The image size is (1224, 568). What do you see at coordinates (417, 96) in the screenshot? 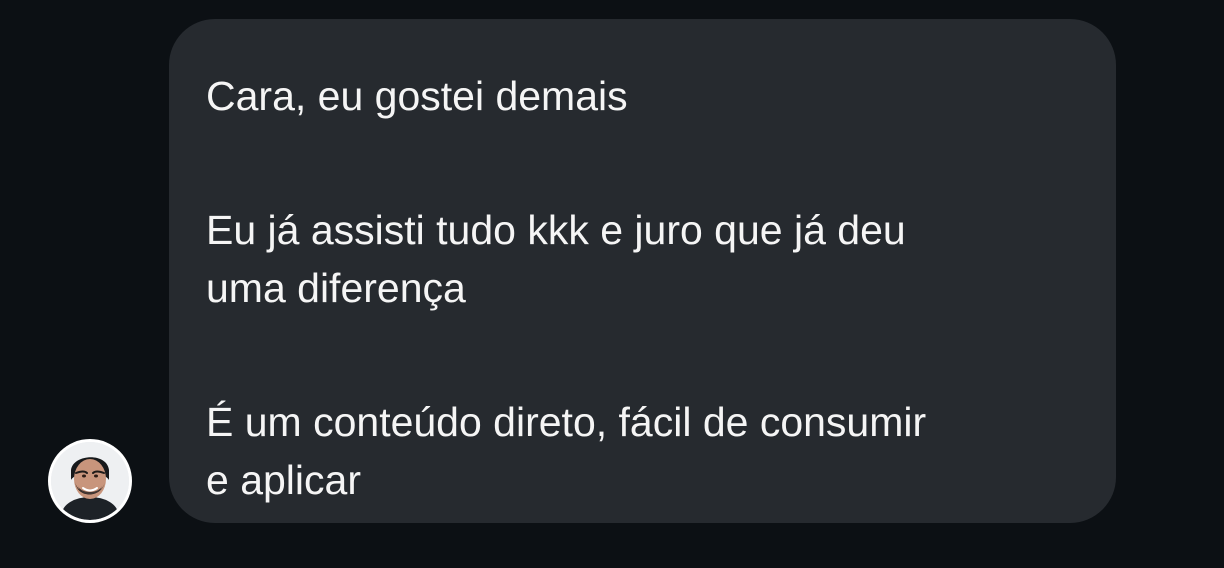
I see `message-line: Cara, eu gostei demais` at bounding box center [417, 96].